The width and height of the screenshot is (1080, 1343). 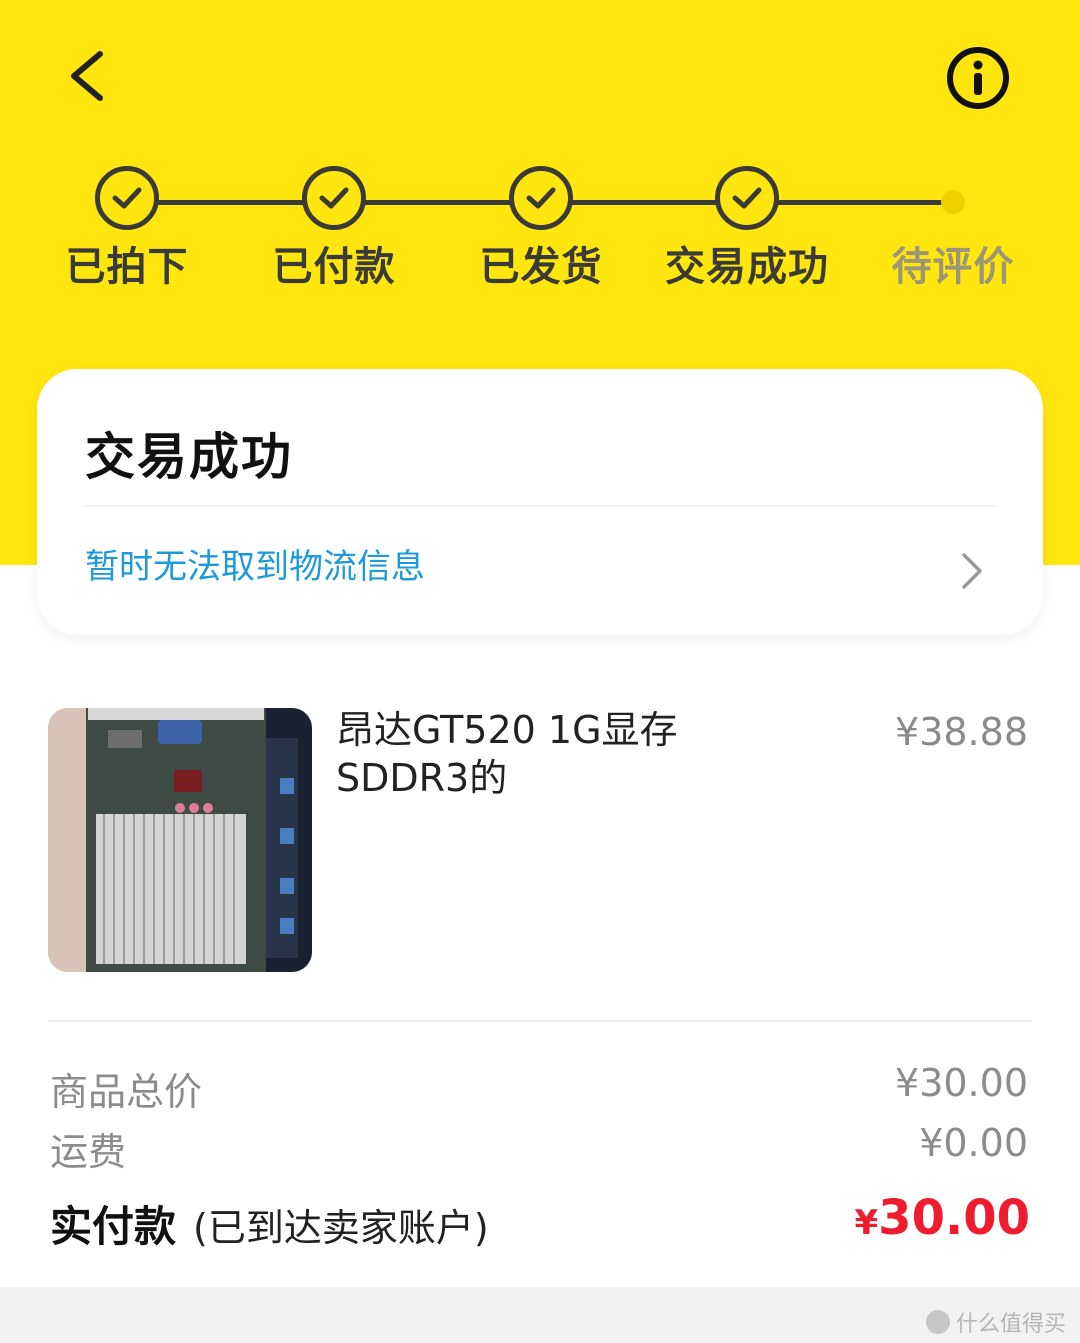 What do you see at coordinates (541, 198) in the screenshot?
I see `step-3-check-icon` at bounding box center [541, 198].